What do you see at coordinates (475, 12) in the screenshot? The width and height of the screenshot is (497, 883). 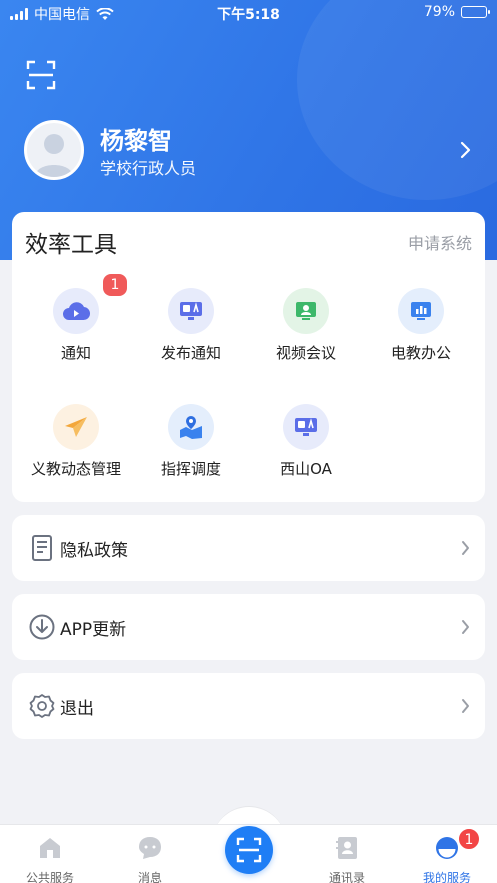 I see `battery-icon` at bounding box center [475, 12].